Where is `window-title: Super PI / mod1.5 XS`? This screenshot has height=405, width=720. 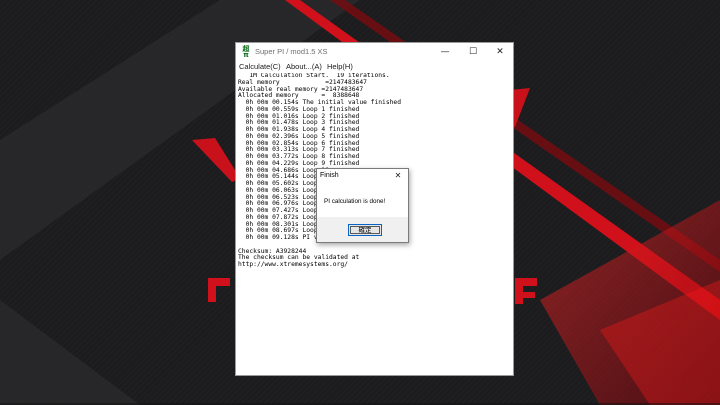 window-title: Super PI / mod1.5 XS is located at coordinates (291, 51).